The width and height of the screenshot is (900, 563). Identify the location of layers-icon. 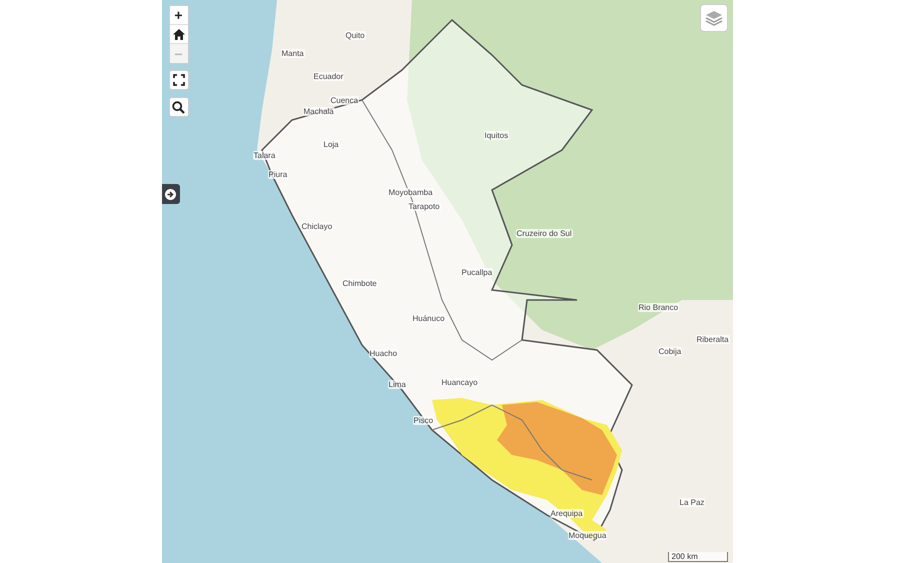
(713, 18).